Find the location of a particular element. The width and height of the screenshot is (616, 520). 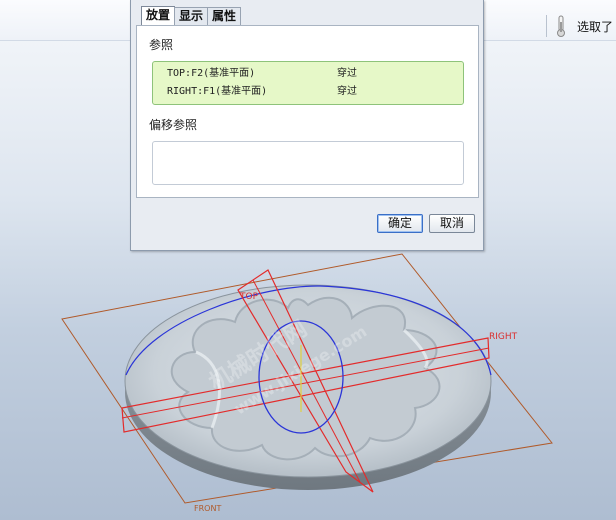

reference-row: RIGHT:F1(基准平面) 穿过 is located at coordinates (262, 92).